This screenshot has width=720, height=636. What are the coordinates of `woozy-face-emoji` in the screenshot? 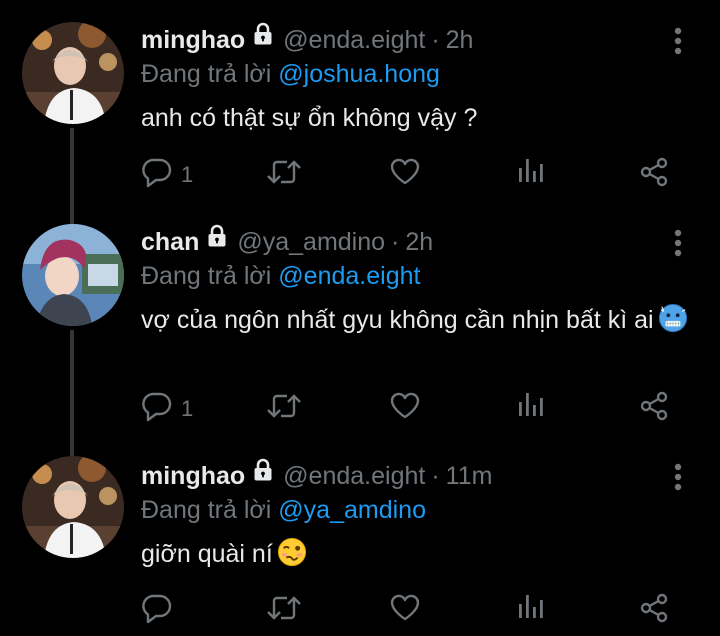 It's located at (292, 557).